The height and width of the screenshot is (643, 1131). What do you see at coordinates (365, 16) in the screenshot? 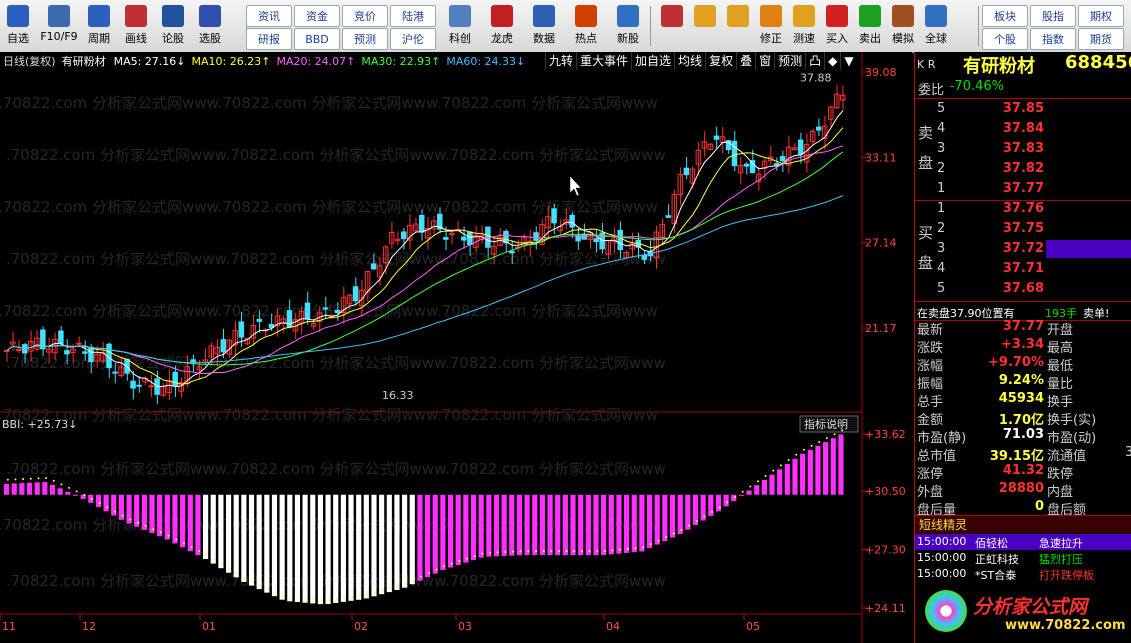
I see `mini-button: 竞价` at bounding box center [365, 16].